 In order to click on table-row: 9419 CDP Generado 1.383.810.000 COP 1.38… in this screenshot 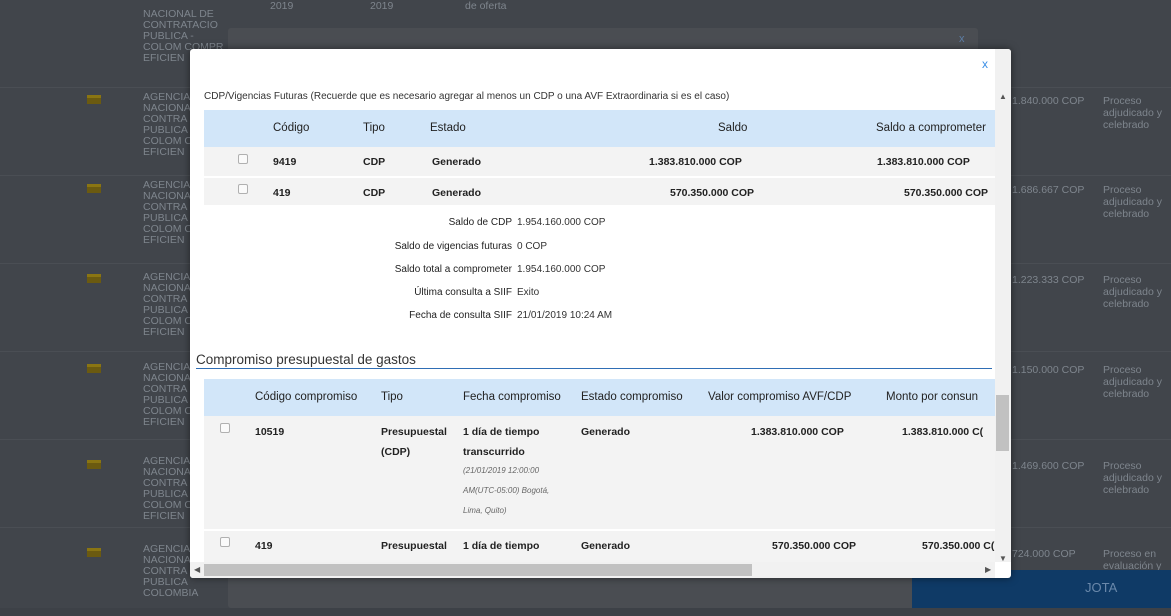, I will do `click(599, 161)`.